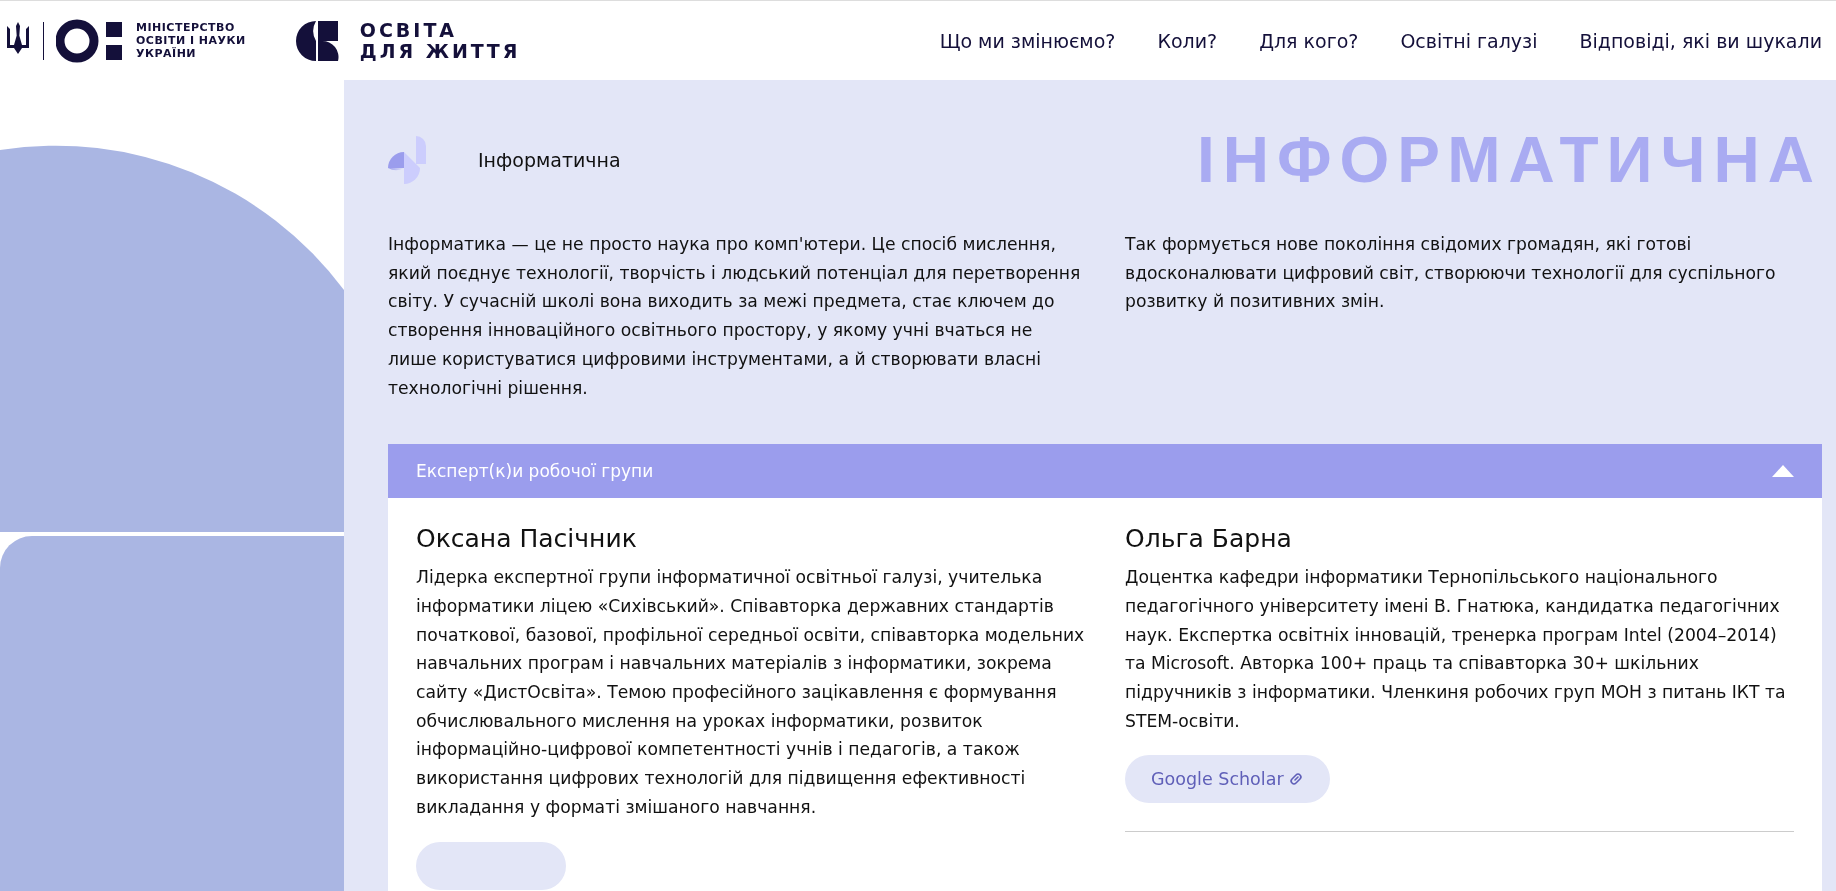 The width and height of the screenshot is (1836, 891). What do you see at coordinates (527, 539) in the screenshot?
I see `expert-name: Оксана Пасічник` at bounding box center [527, 539].